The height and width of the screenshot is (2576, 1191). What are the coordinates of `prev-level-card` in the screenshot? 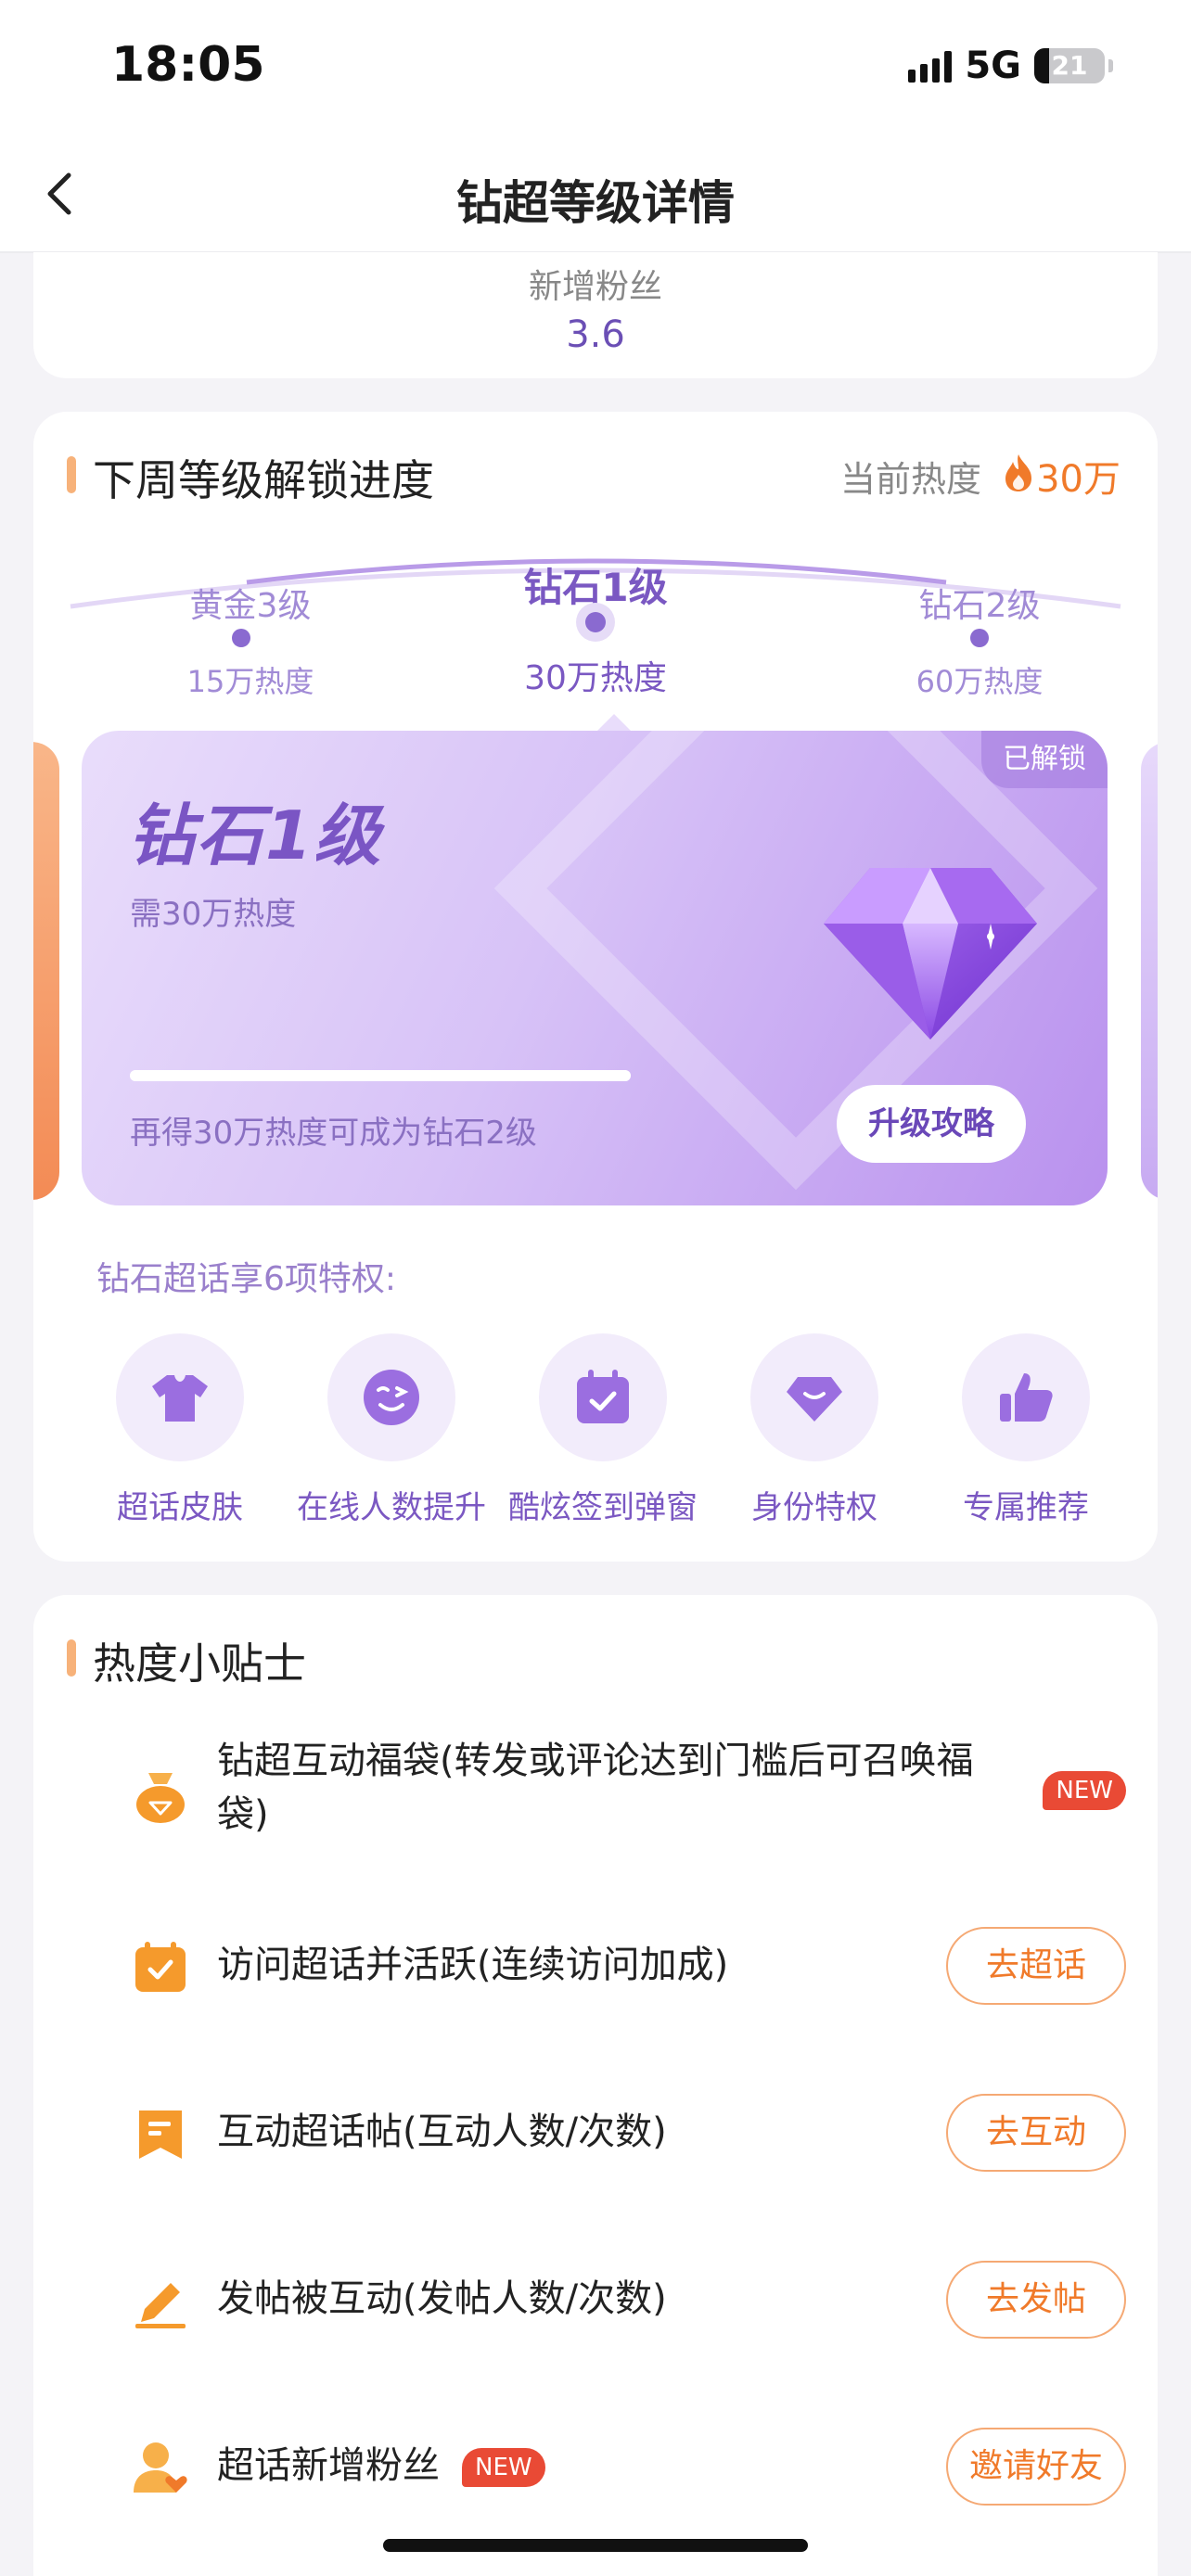 It's located at (46, 971).